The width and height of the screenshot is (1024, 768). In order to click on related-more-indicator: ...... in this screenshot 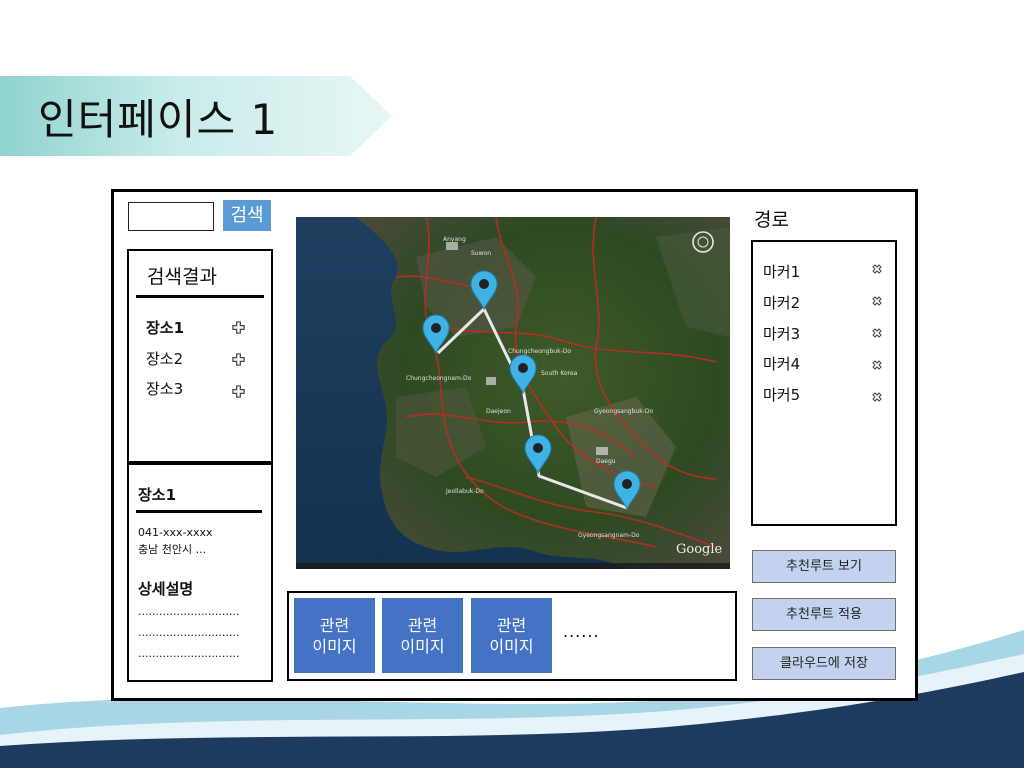, I will do `click(581, 631)`.